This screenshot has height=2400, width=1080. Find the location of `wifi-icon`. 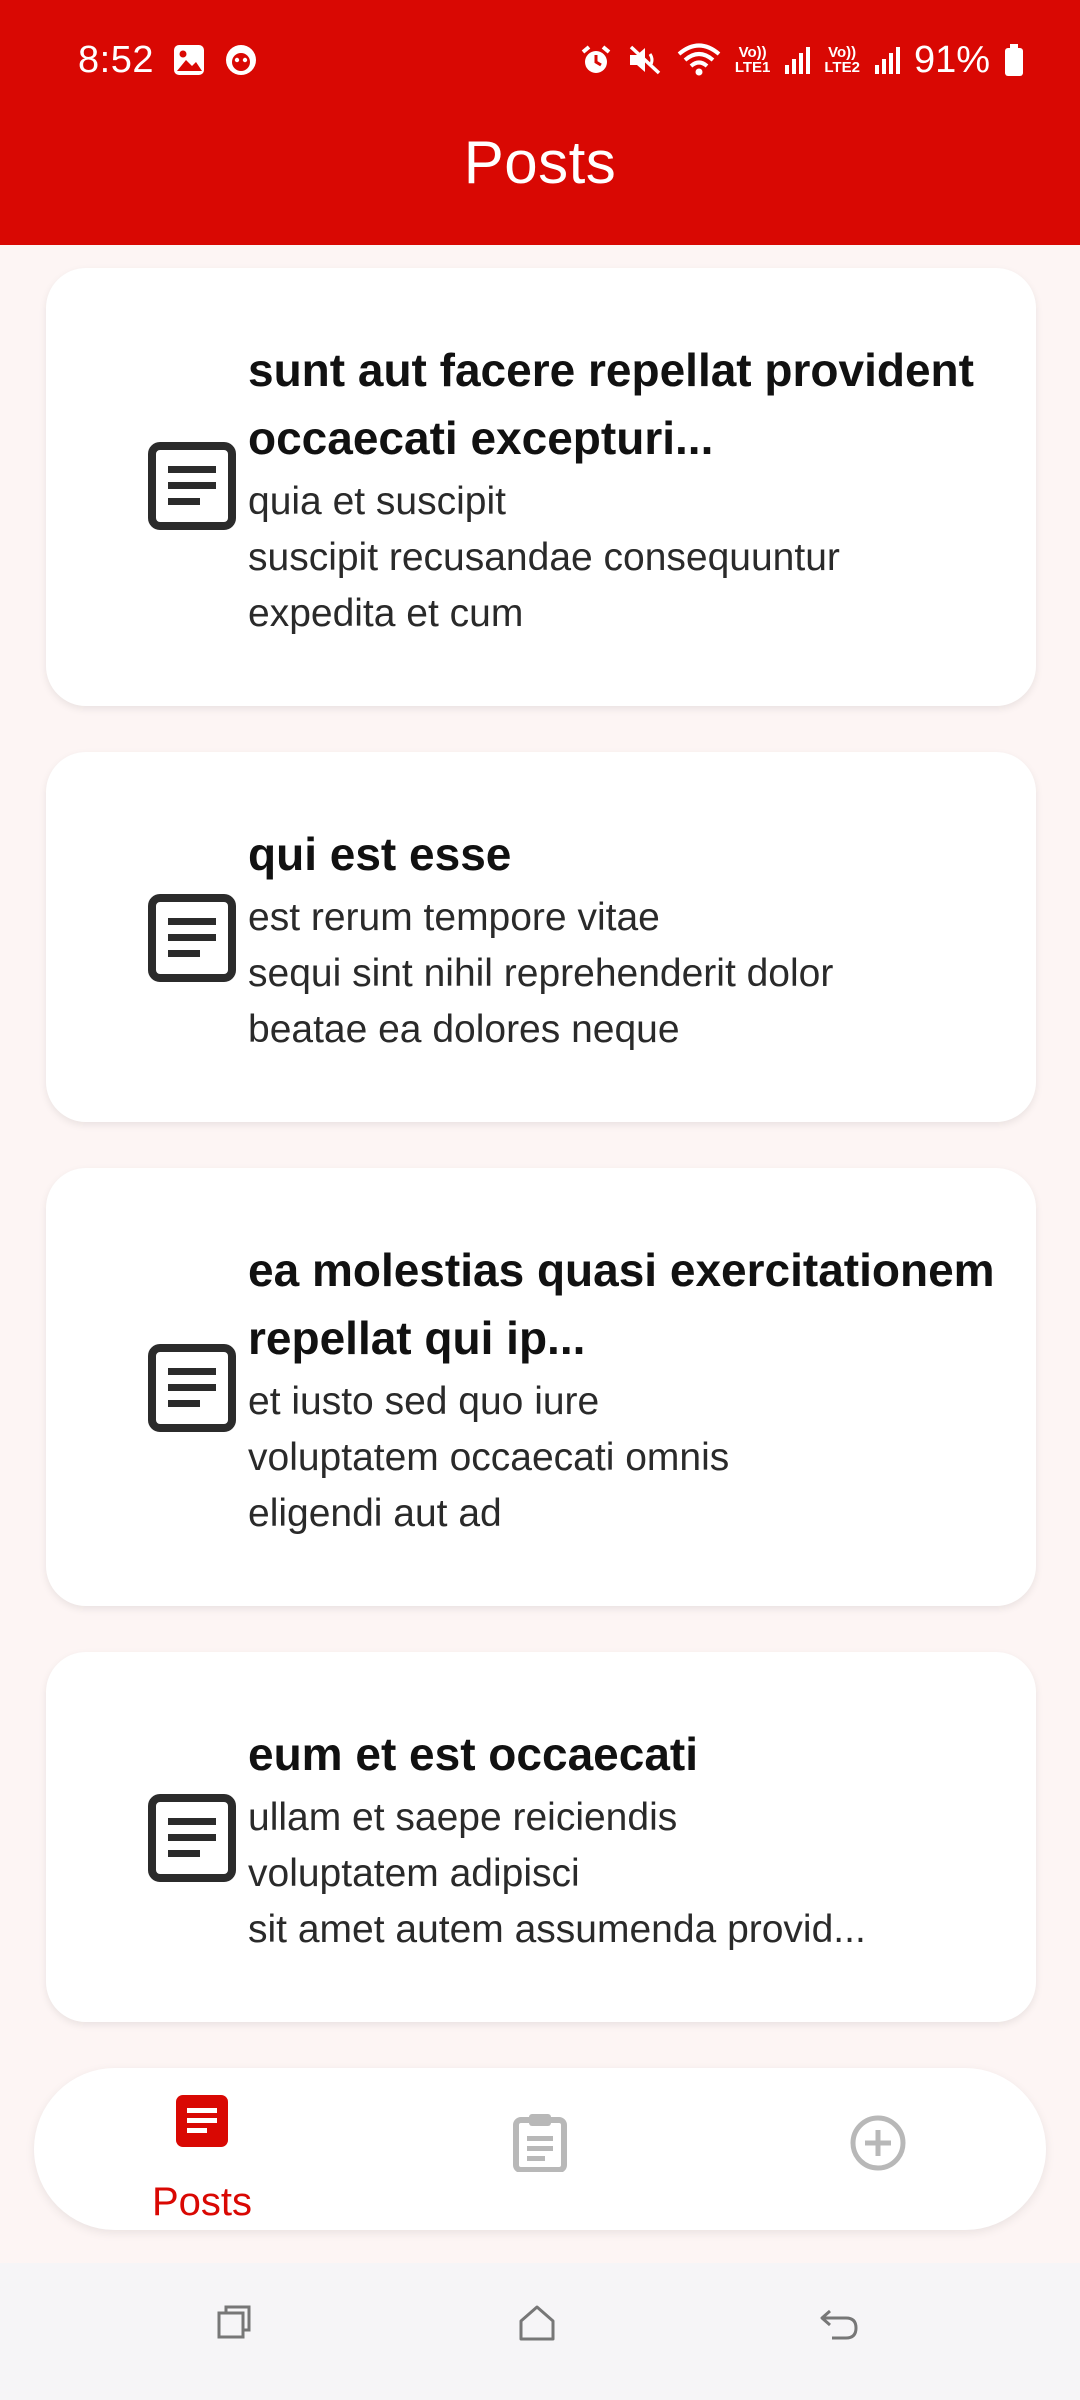

wifi-icon is located at coordinates (699, 60).